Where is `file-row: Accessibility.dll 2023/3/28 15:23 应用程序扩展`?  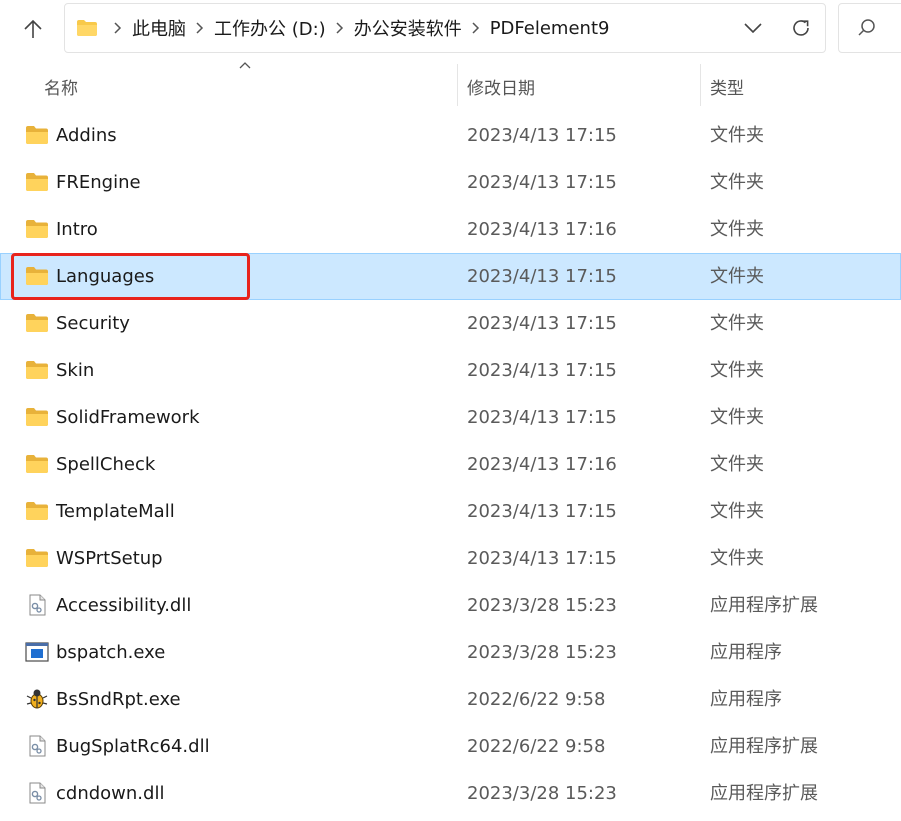
file-row: Accessibility.dll 2023/3/28 15:23 应用程序扩展 is located at coordinates (450, 605).